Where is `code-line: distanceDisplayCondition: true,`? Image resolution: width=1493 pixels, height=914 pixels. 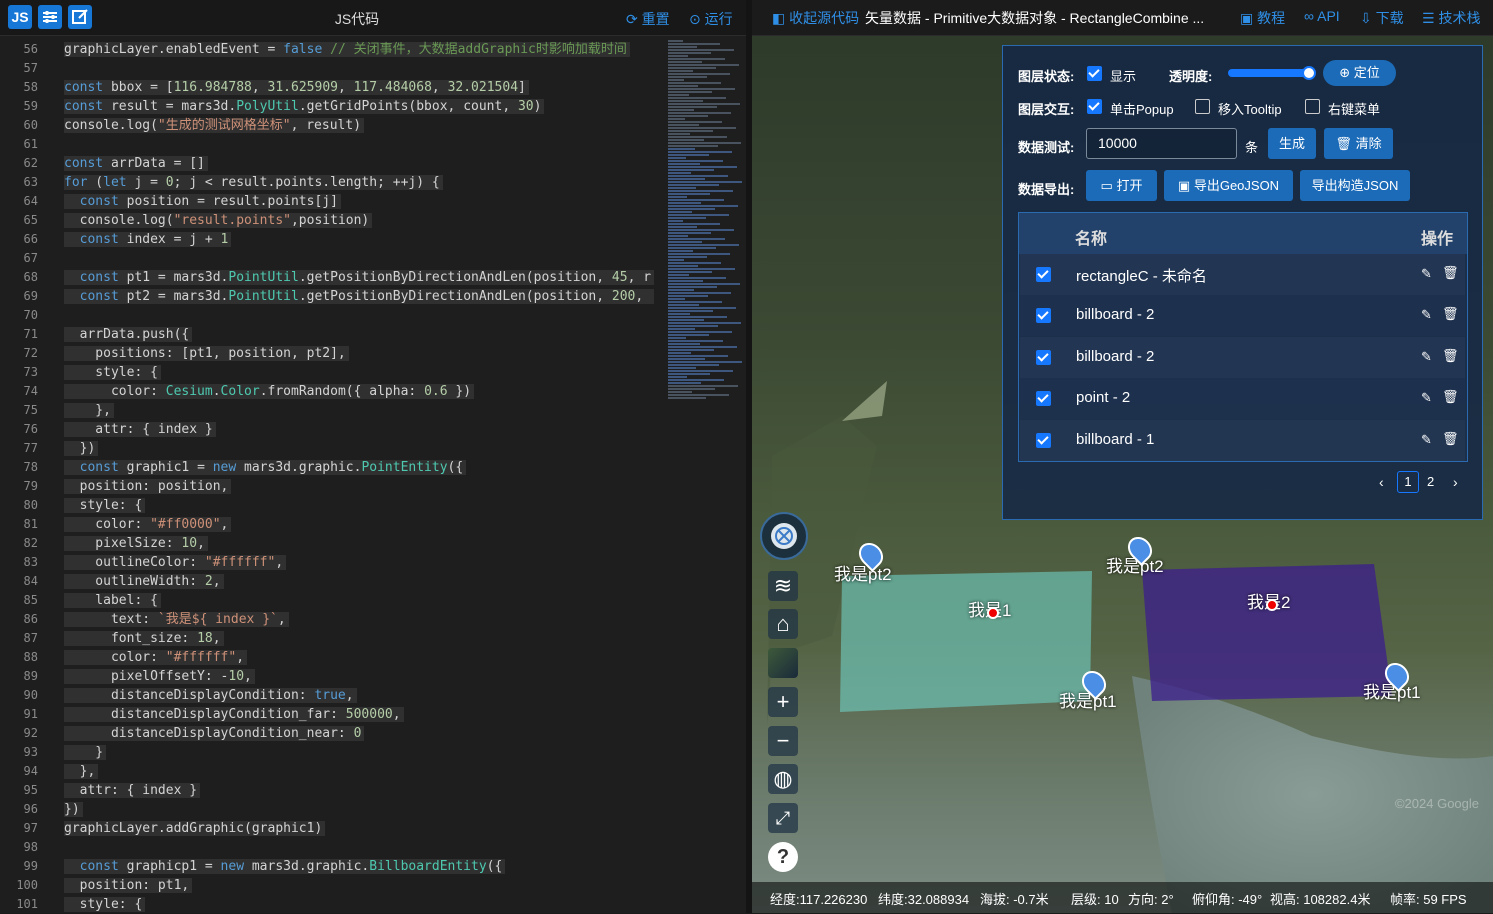 code-line: distanceDisplayCondition: true, is located at coordinates (210, 695).